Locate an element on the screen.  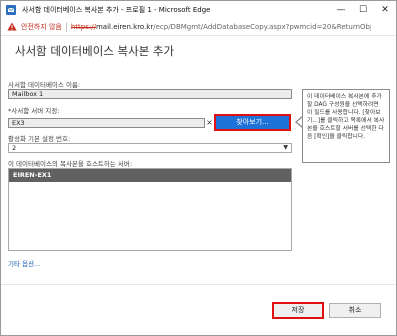
activation-value: 2 is located at coordinates (14, 148).